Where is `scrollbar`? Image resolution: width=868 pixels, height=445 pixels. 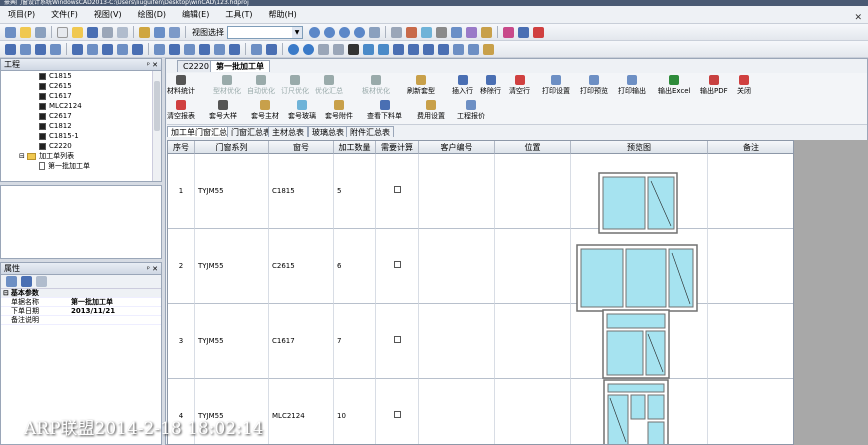
scrollbar is located at coordinates (156, 126).